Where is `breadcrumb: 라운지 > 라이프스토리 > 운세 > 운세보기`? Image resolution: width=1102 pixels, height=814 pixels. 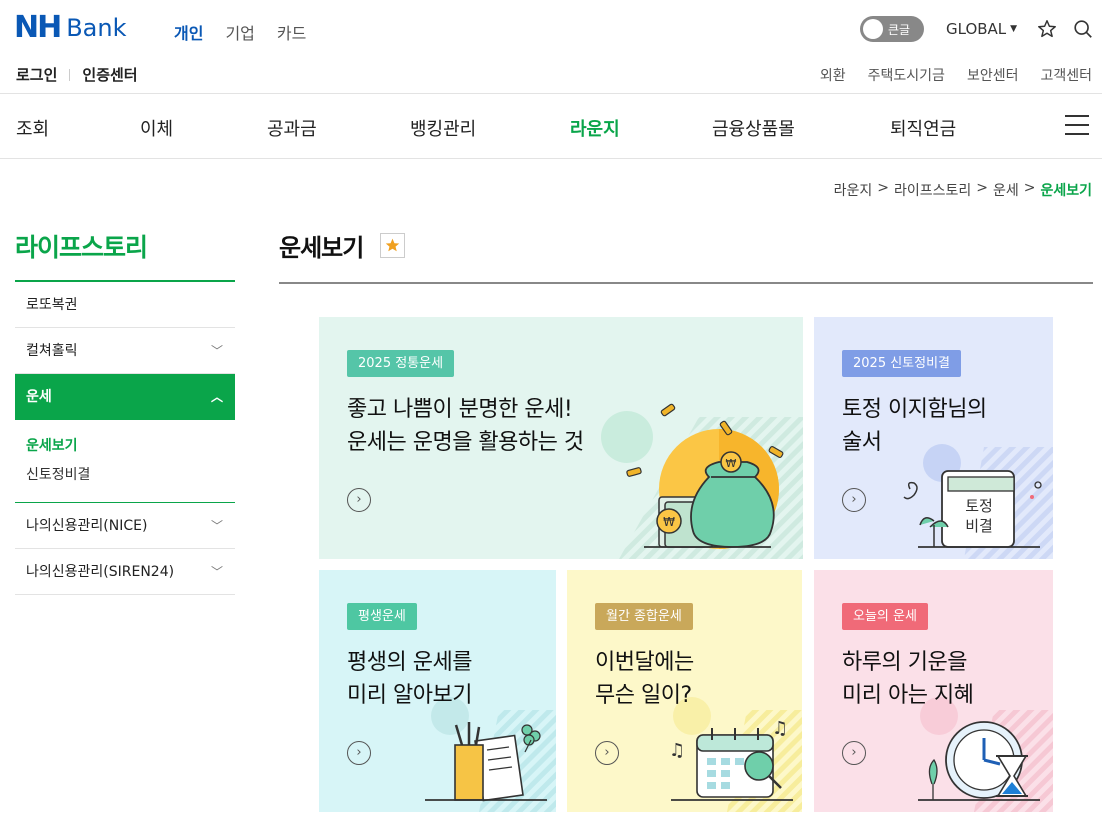 breadcrumb: 라운지 > 라이프스토리 > 운세 > 운세보기 is located at coordinates (963, 190).